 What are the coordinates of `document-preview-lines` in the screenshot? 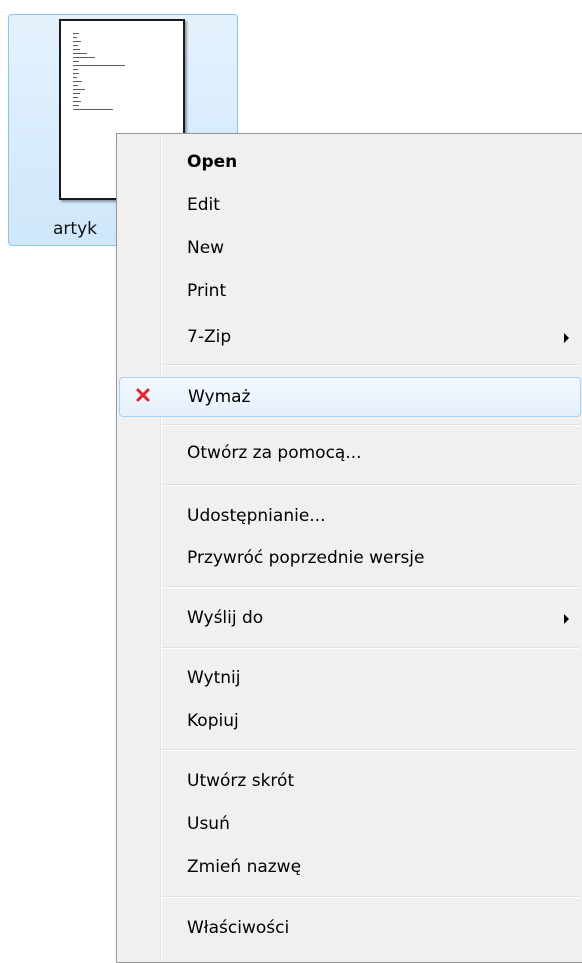 It's located at (123, 73).